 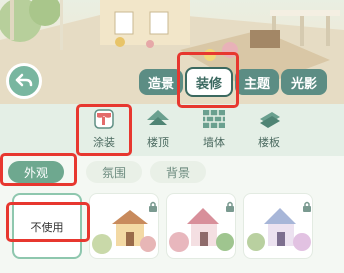 I want to click on paint-bucket-icon, so click(x=104, y=119).